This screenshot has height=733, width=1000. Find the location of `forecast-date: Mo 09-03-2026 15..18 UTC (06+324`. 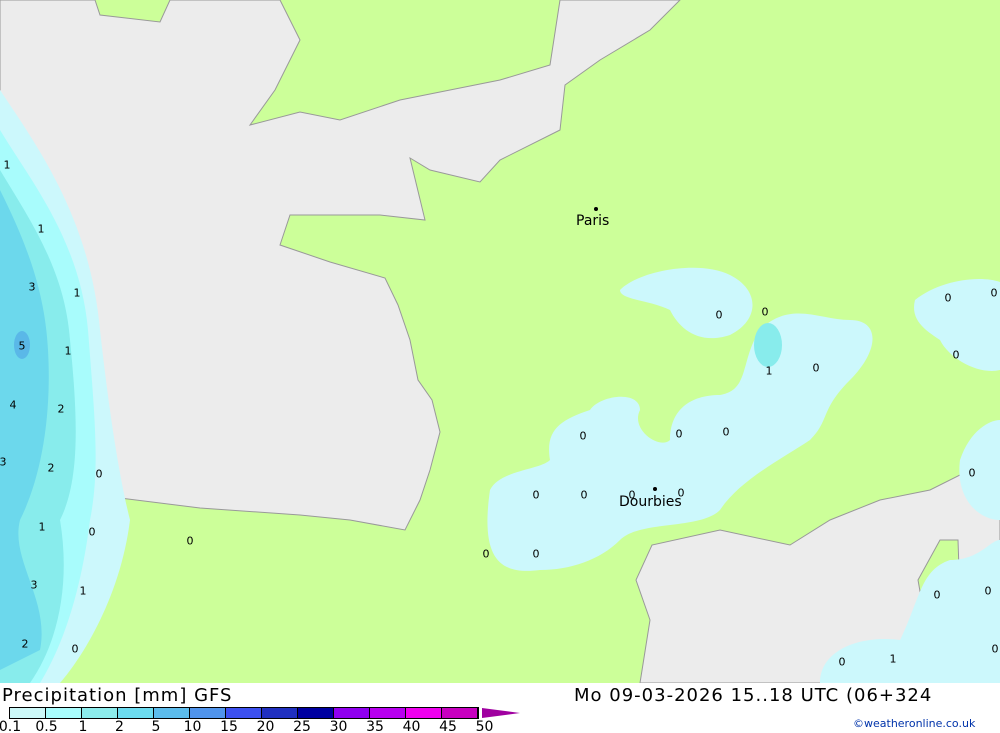

forecast-date: Mo 09-03-2026 15..18 UTC (06+324 is located at coordinates (753, 695).